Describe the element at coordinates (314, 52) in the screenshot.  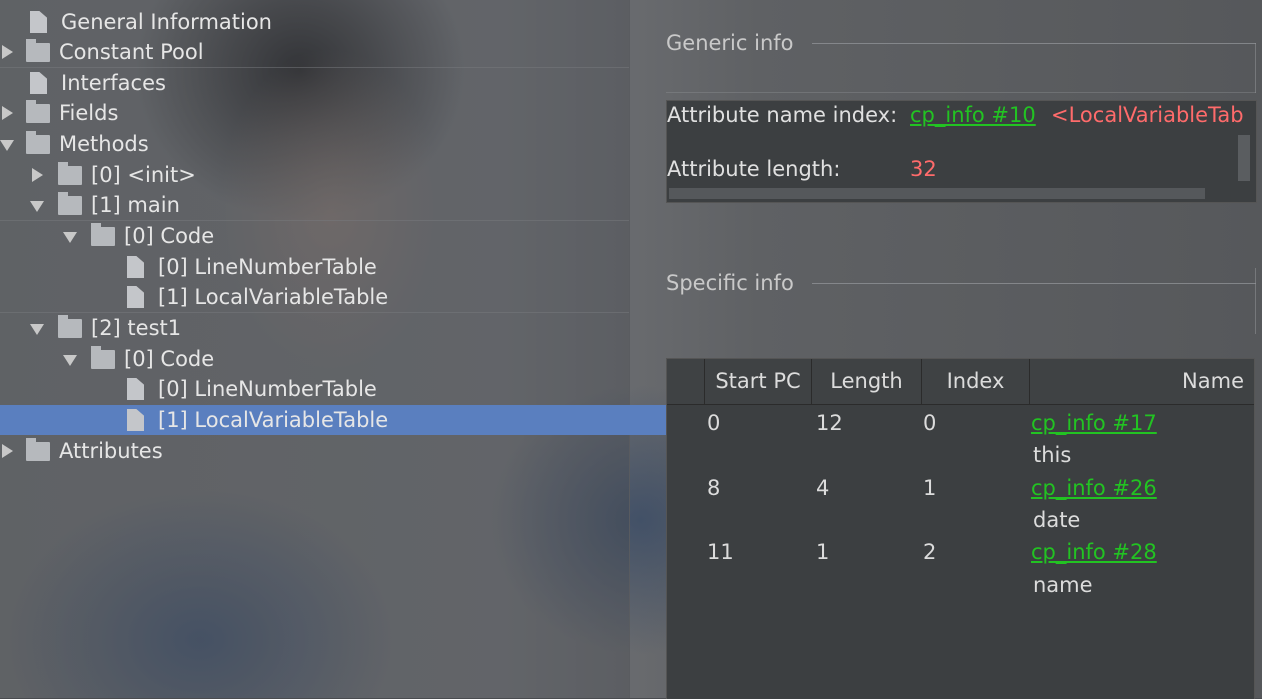
I see `tree-item-constant-pool: Constant Pool` at that location.